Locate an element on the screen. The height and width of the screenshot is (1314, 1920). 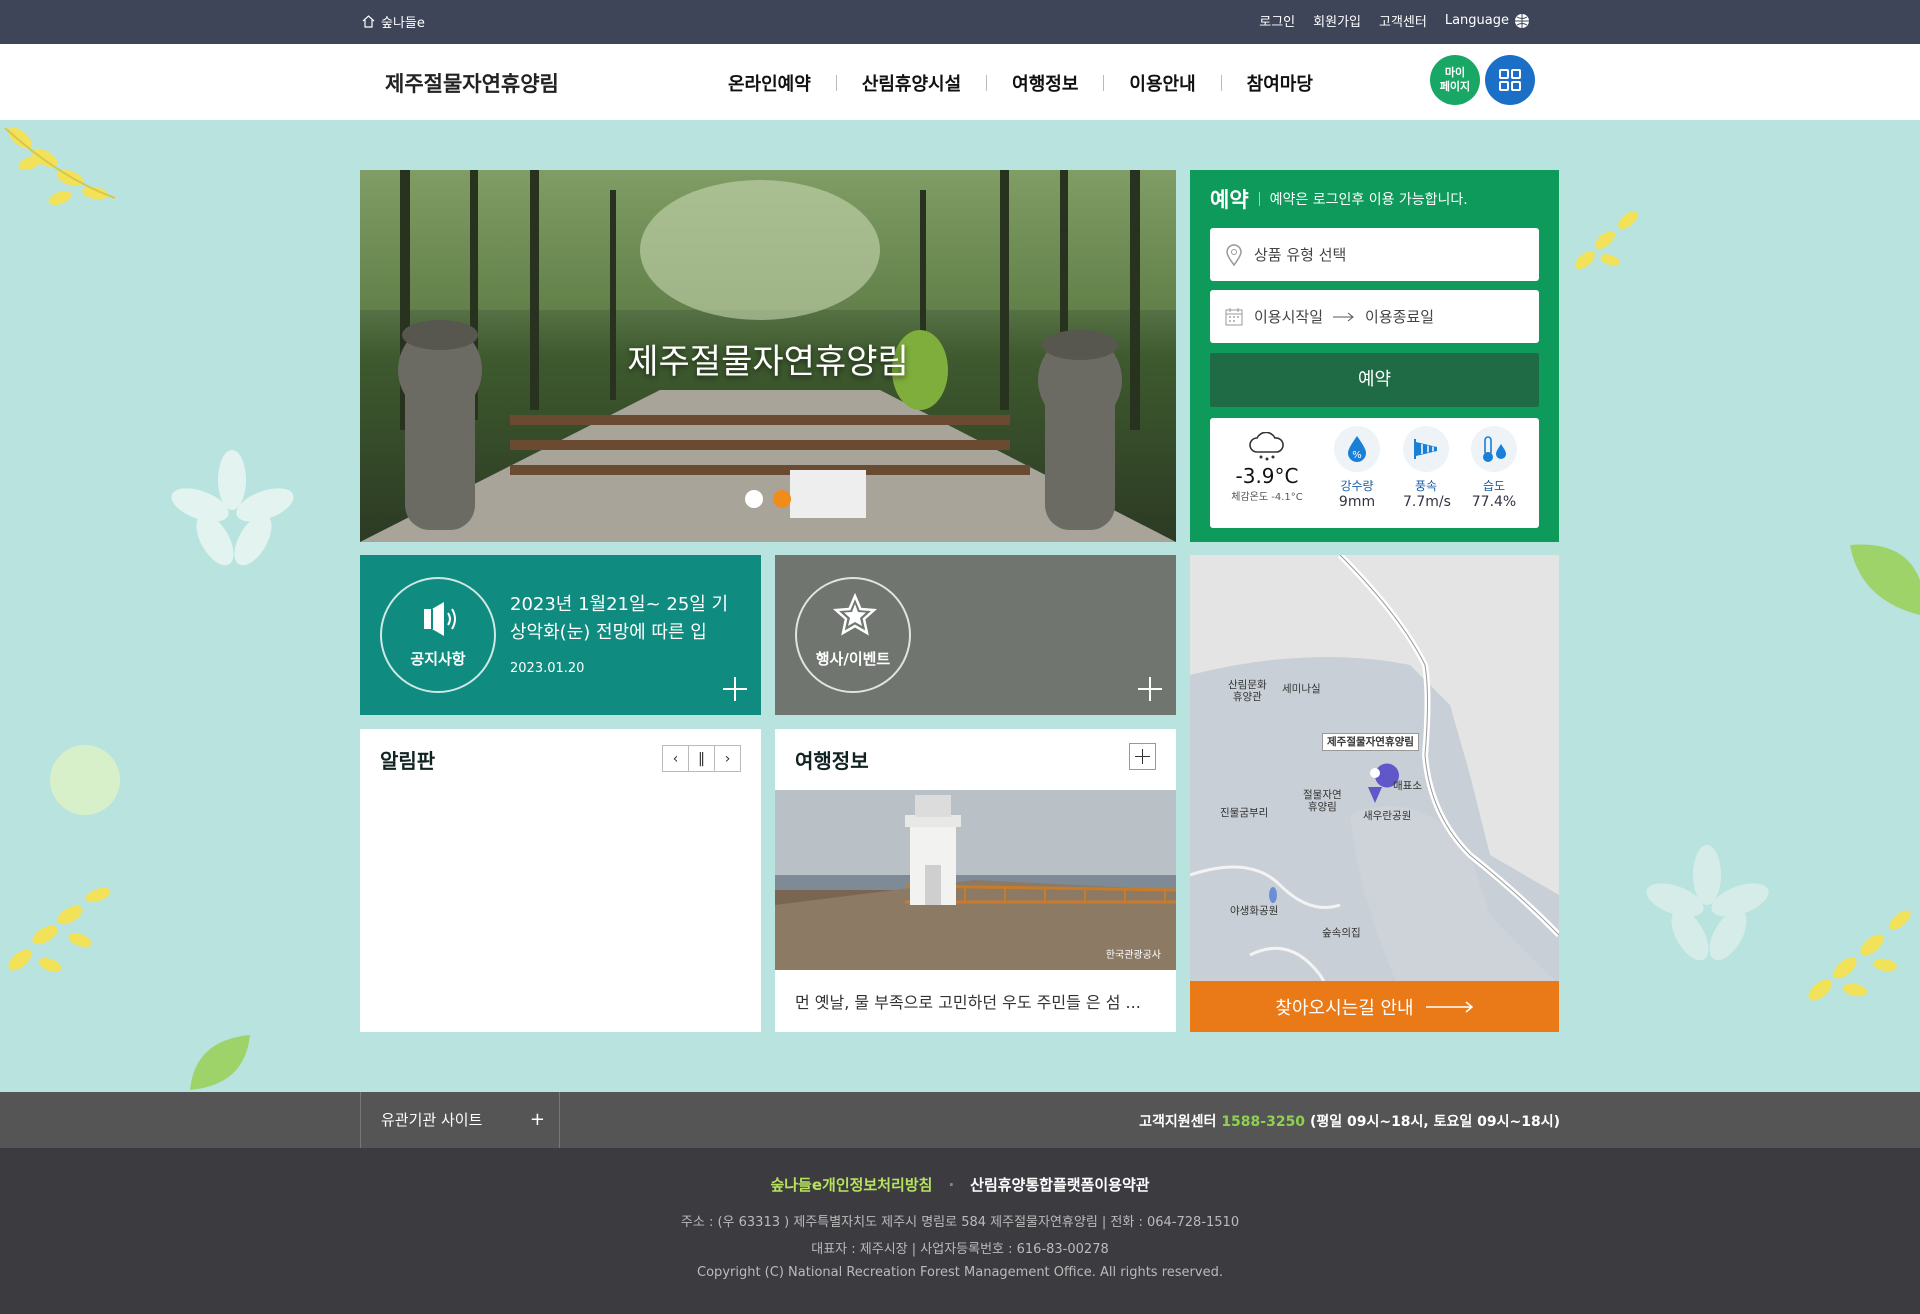
arrow-right-icon is located at coordinates (1343, 316).